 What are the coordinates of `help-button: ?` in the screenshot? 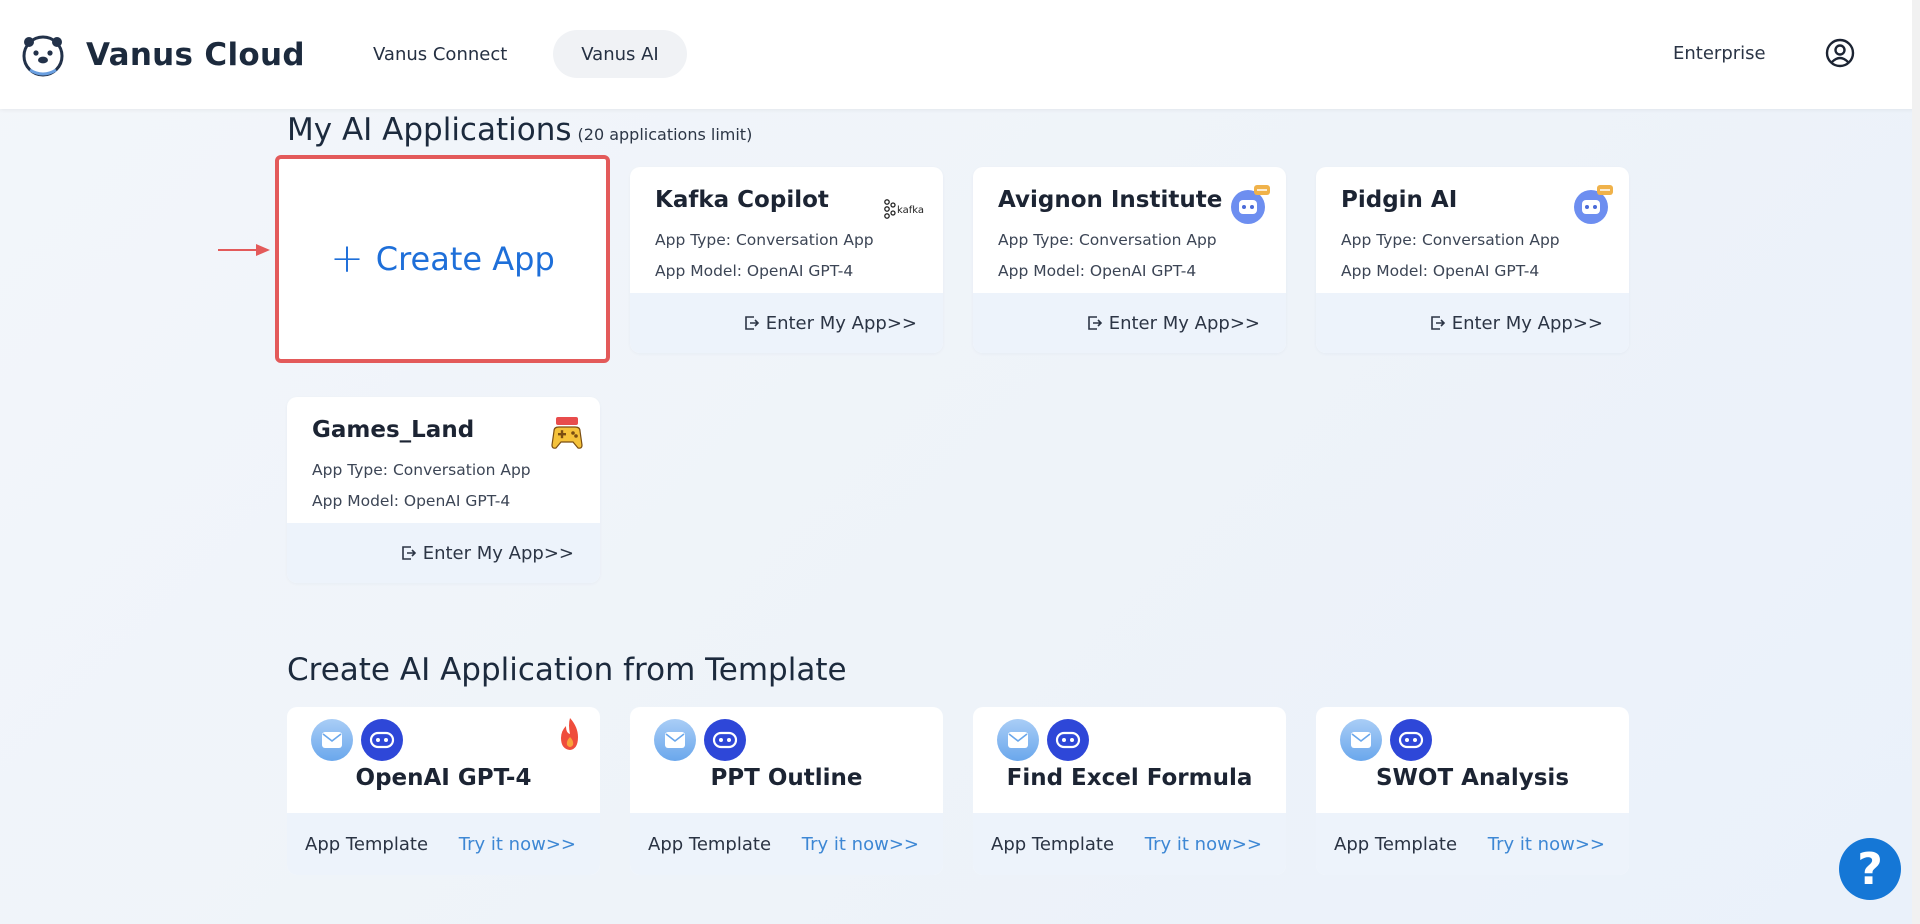 It's located at (1870, 869).